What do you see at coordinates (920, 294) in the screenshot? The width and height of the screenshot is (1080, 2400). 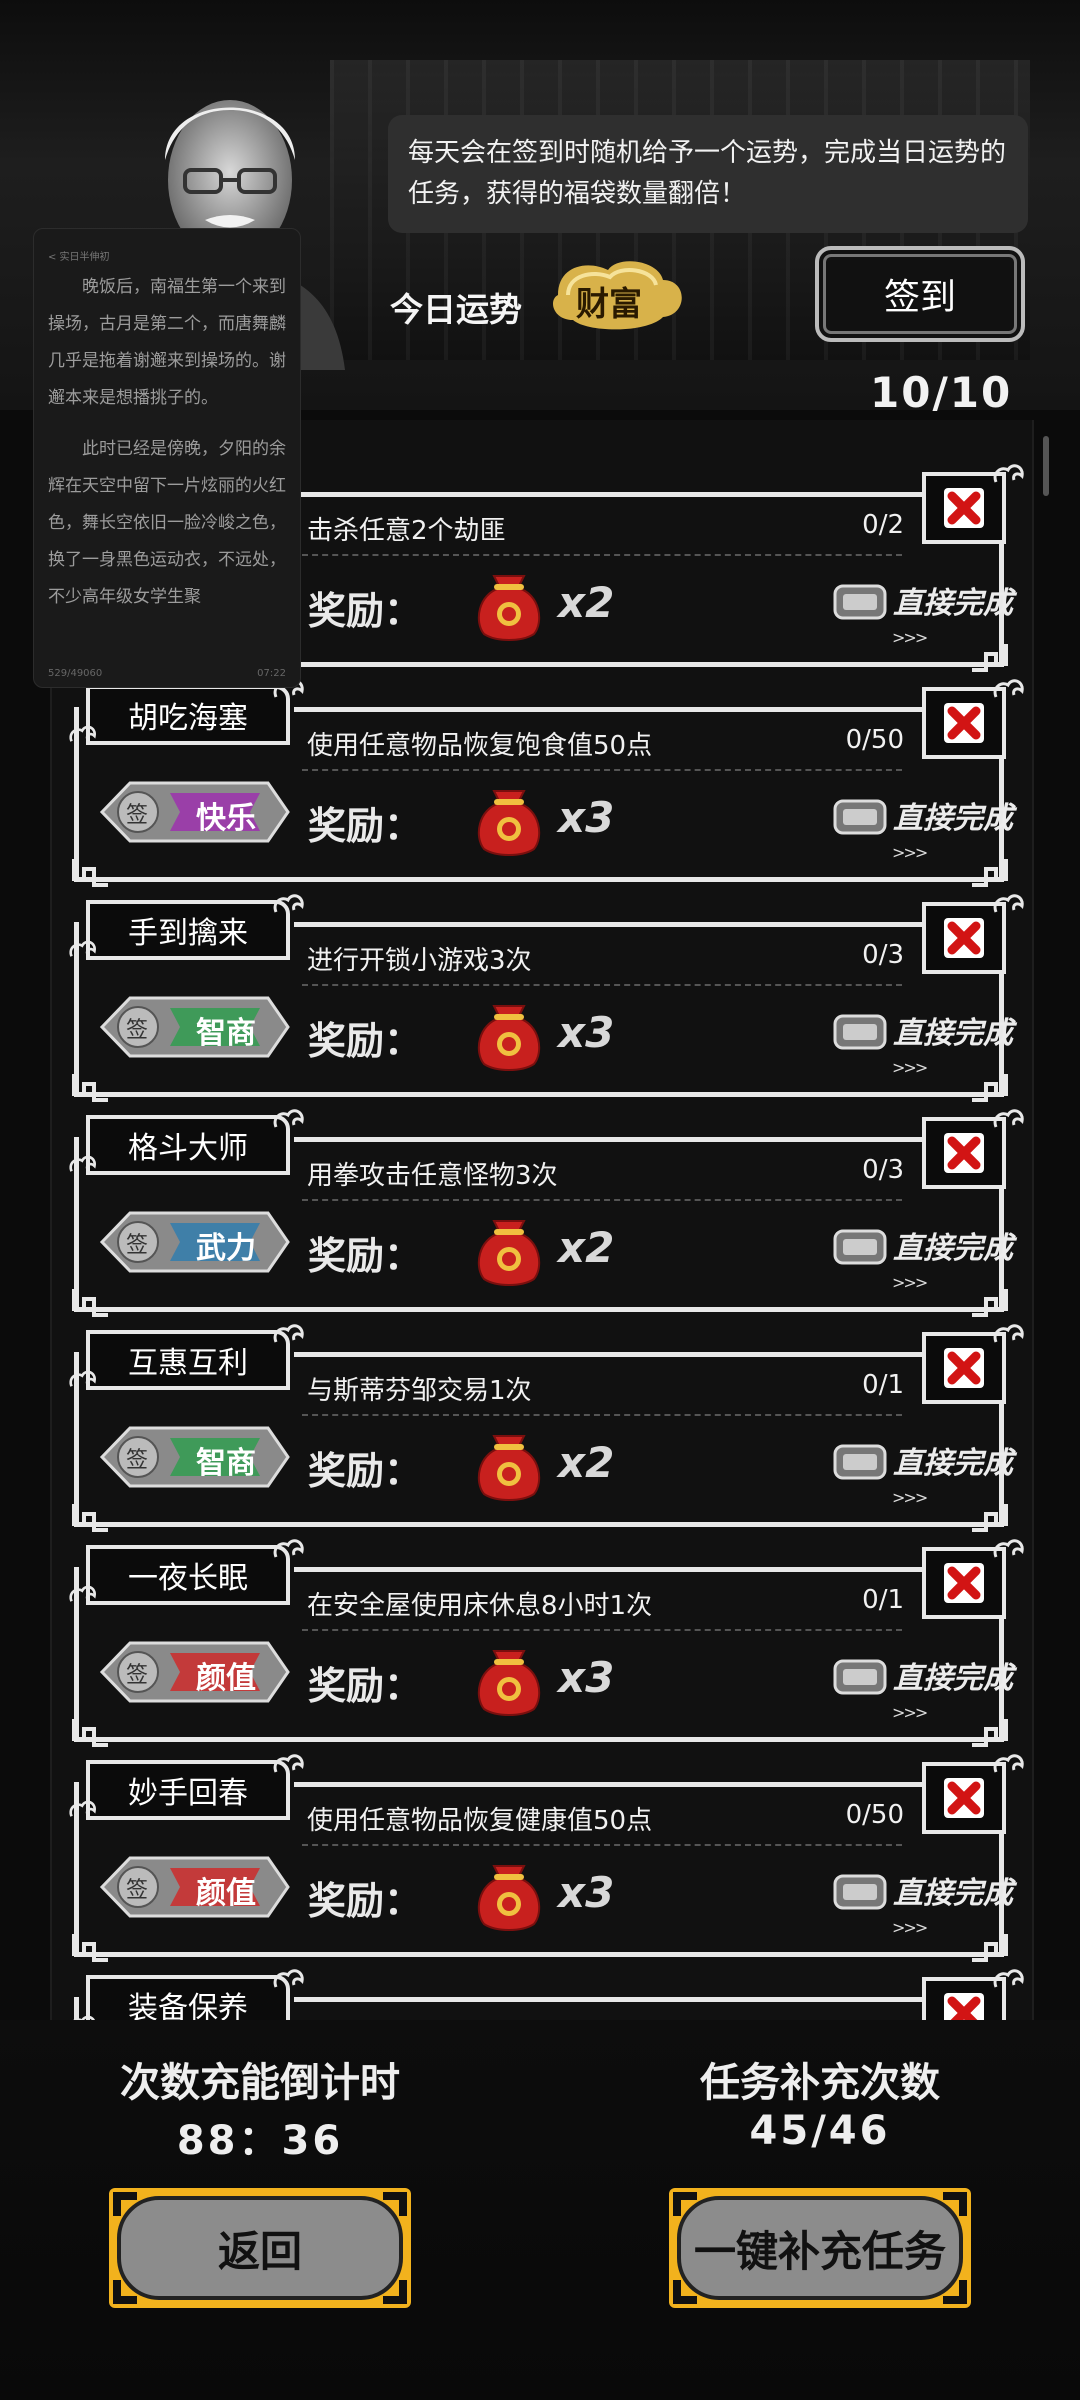 I see `signin-button: 签到` at bounding box center [920, 294].